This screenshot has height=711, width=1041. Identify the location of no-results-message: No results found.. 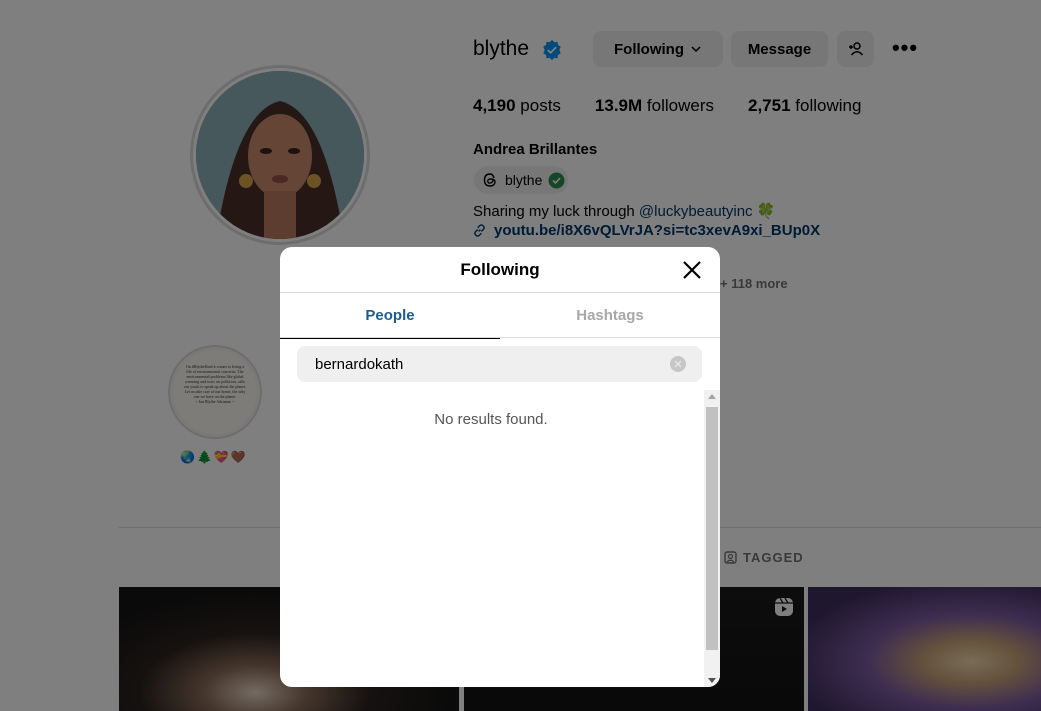
(491, 419).